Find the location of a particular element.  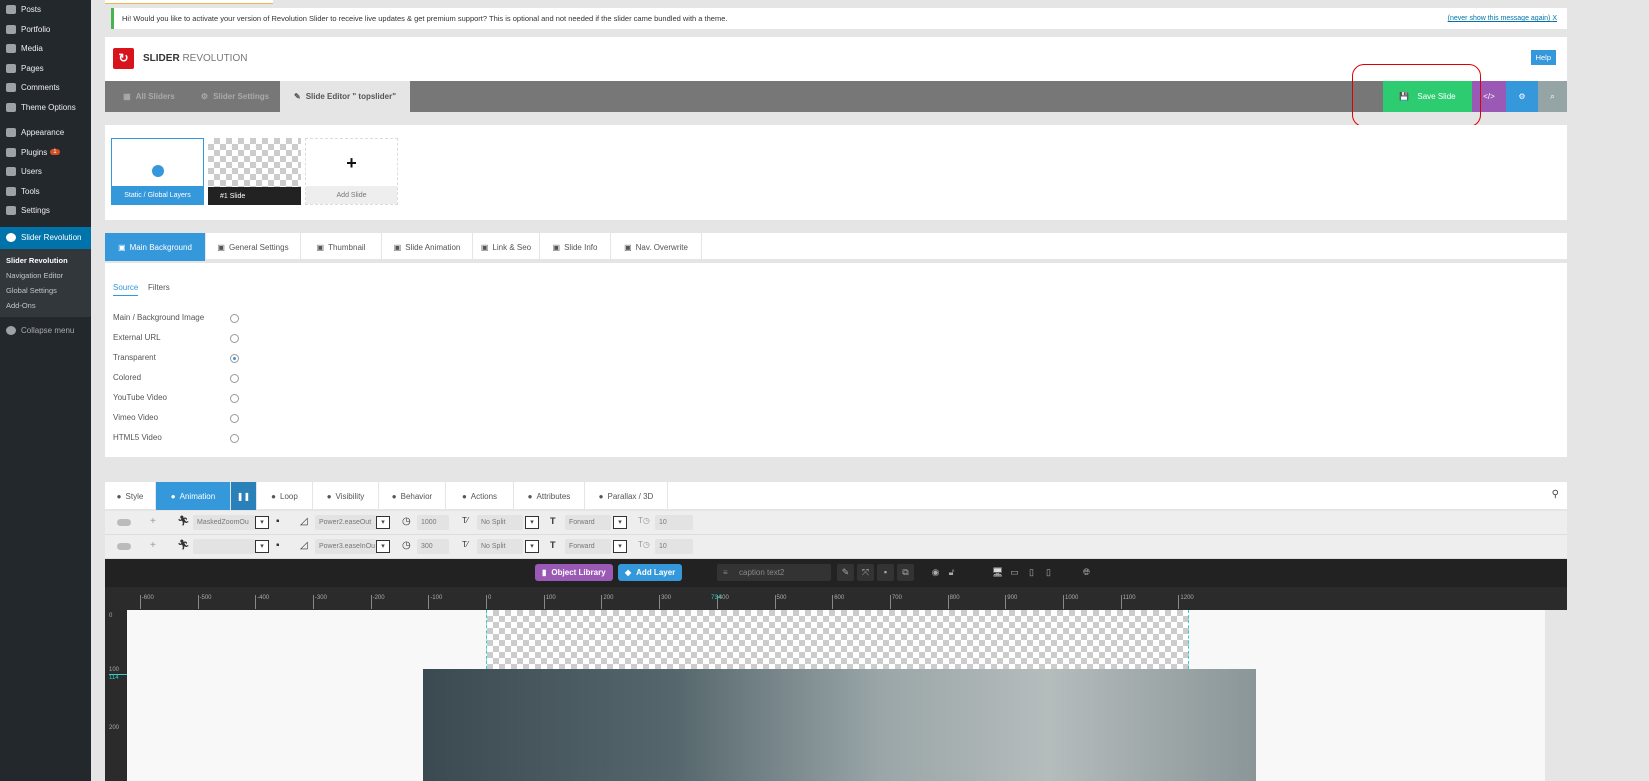

tab-thumbnail: ▣ Thumbnail is located at coordinates (341, 247).